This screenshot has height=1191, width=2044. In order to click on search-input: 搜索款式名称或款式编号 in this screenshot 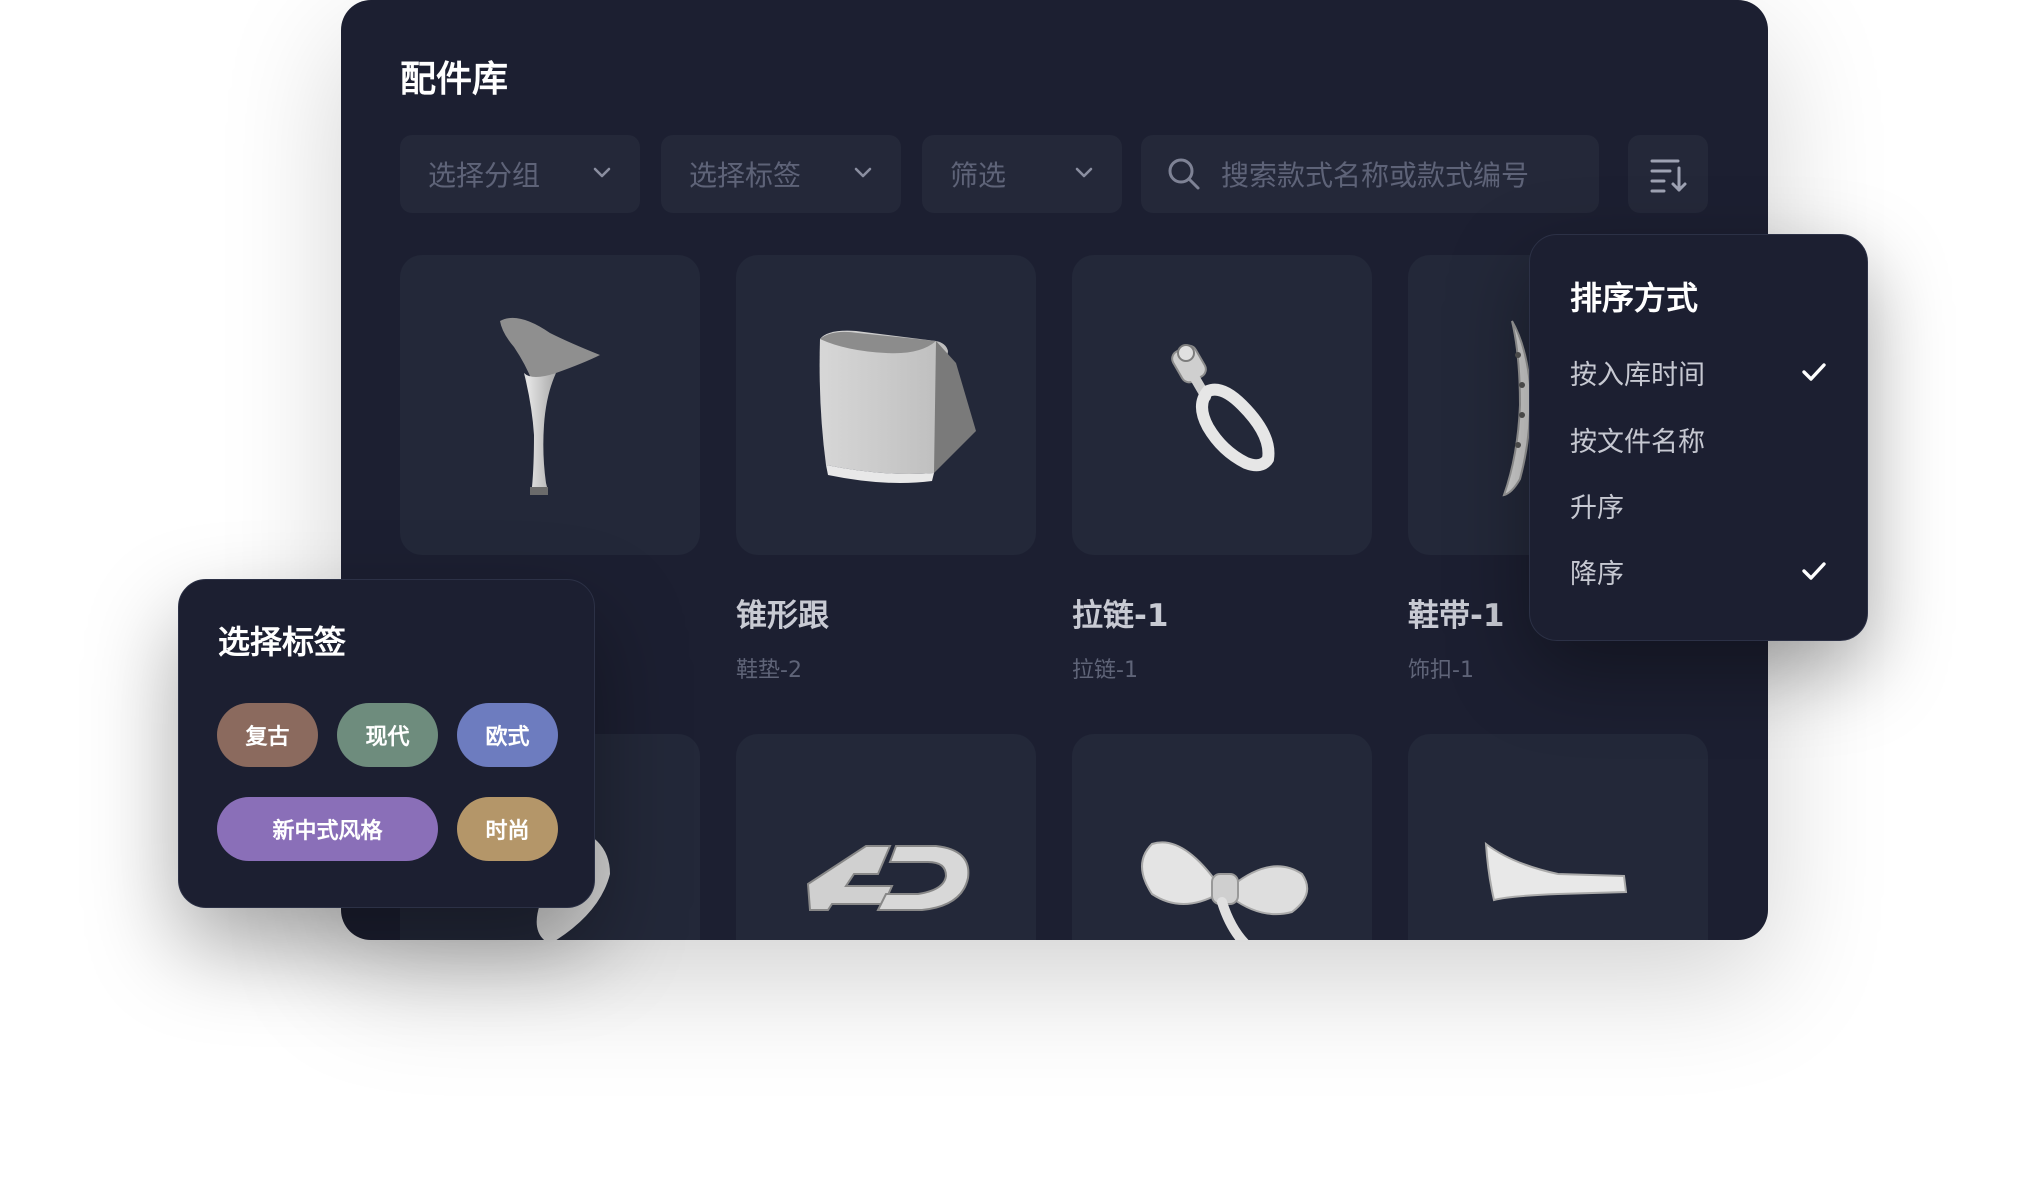, I will do `click(1370, 174)`.